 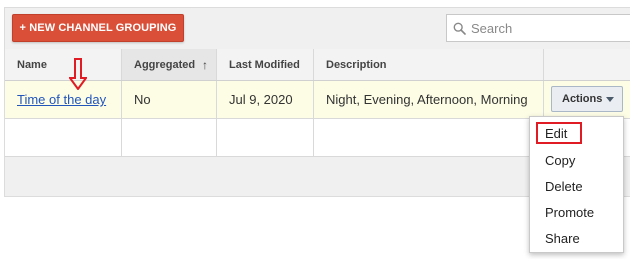 I want to click on new-channel-grouping-button: + NEW CHANNEL GROUPING, so click(x=98, y=28).